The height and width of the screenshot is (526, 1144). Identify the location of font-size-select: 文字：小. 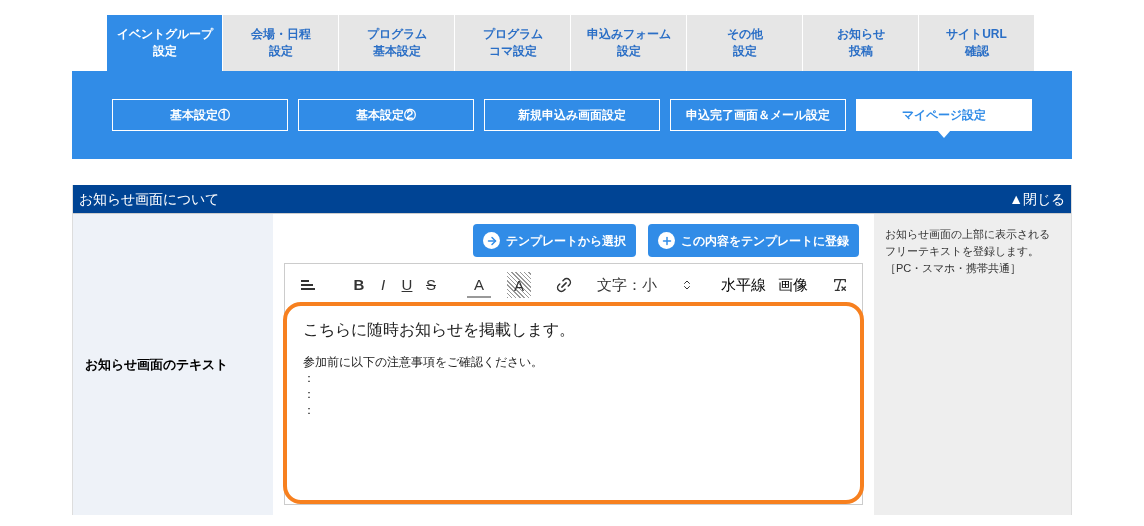
(645, 285).